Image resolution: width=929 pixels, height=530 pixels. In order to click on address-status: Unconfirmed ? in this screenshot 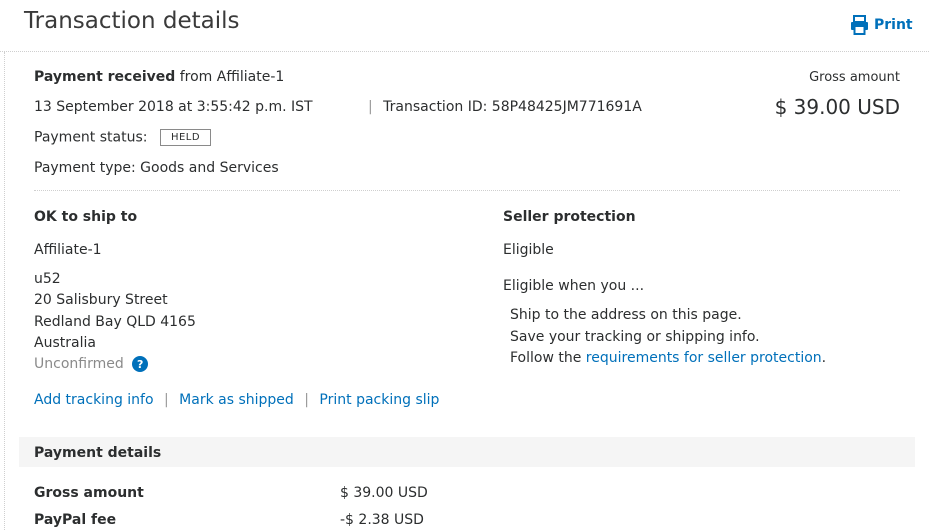, I will do `click(91, 364)`.